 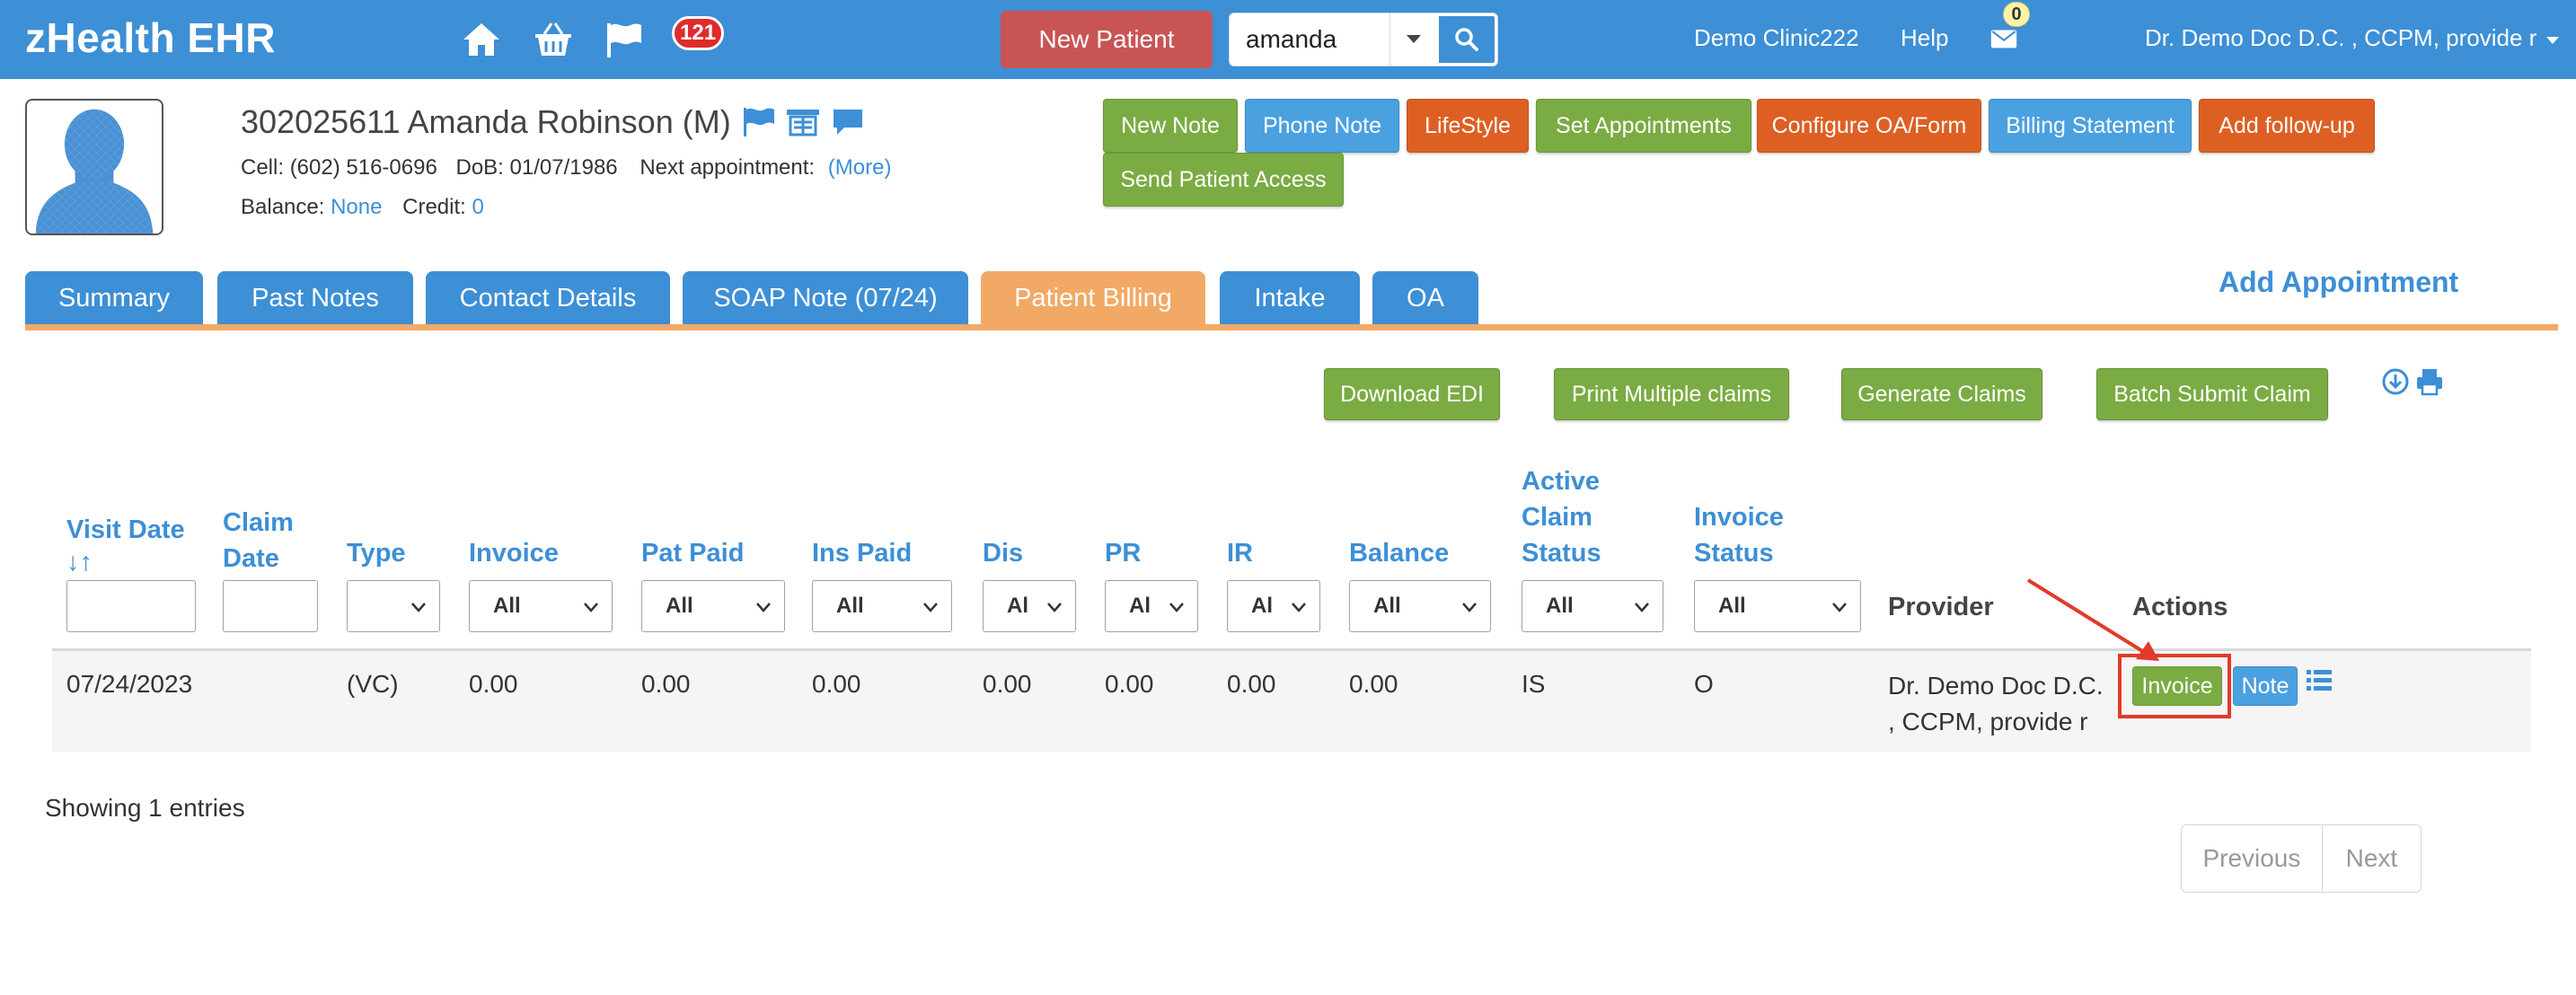 What do you see at coordinates (2212, 394) in the screenshot?
I see `batch-submit-claim-button: Batch Submit Claim` at bounding box center [2212, 394].